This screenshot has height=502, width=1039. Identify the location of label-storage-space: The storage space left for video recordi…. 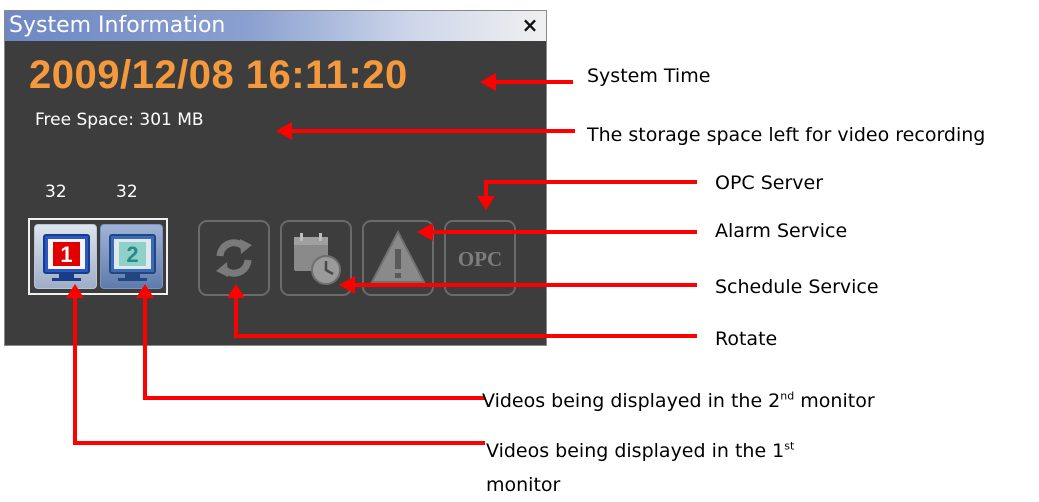
(786, 135).